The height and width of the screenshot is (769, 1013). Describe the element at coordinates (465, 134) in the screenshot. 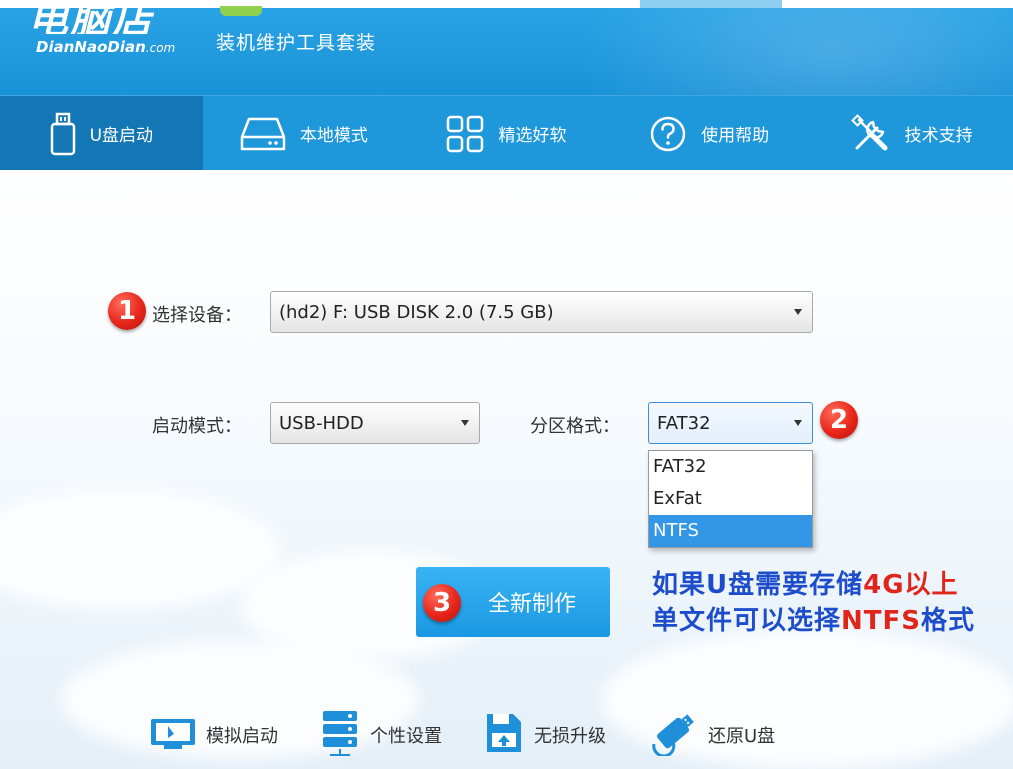

I see `app-grid-icon` at that location.